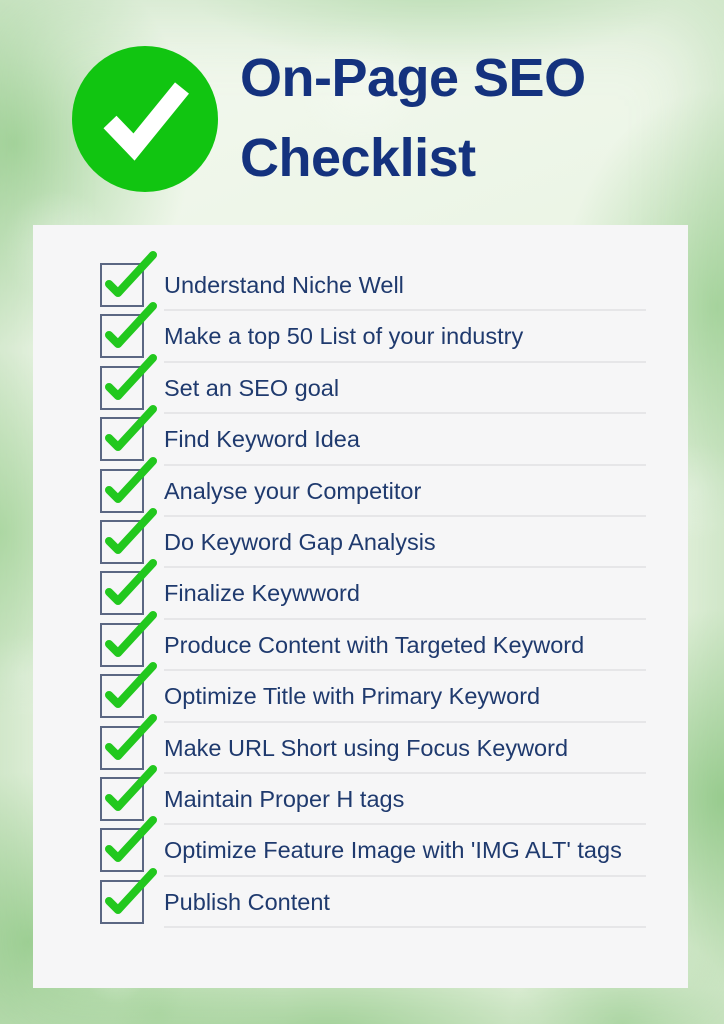  What do you see at coordinates (252, 387) in the screenshot?
I see `checklist-item-label: Set an SEO goal` at bounding box center [252, 387].